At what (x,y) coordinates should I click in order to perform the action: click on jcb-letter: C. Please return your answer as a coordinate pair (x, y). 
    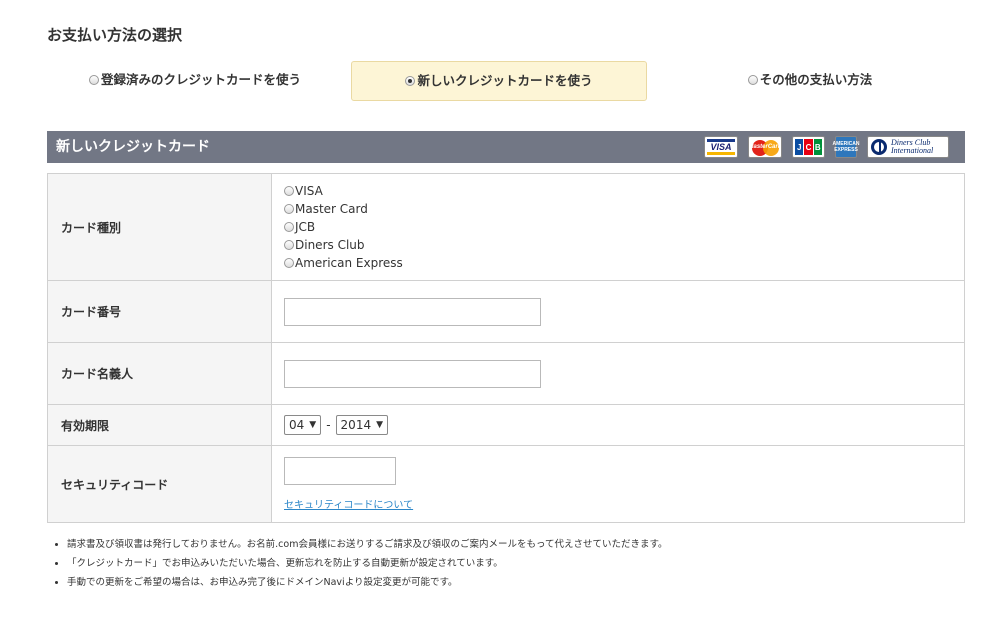
    Looking at the image, I should click on (808, 147).